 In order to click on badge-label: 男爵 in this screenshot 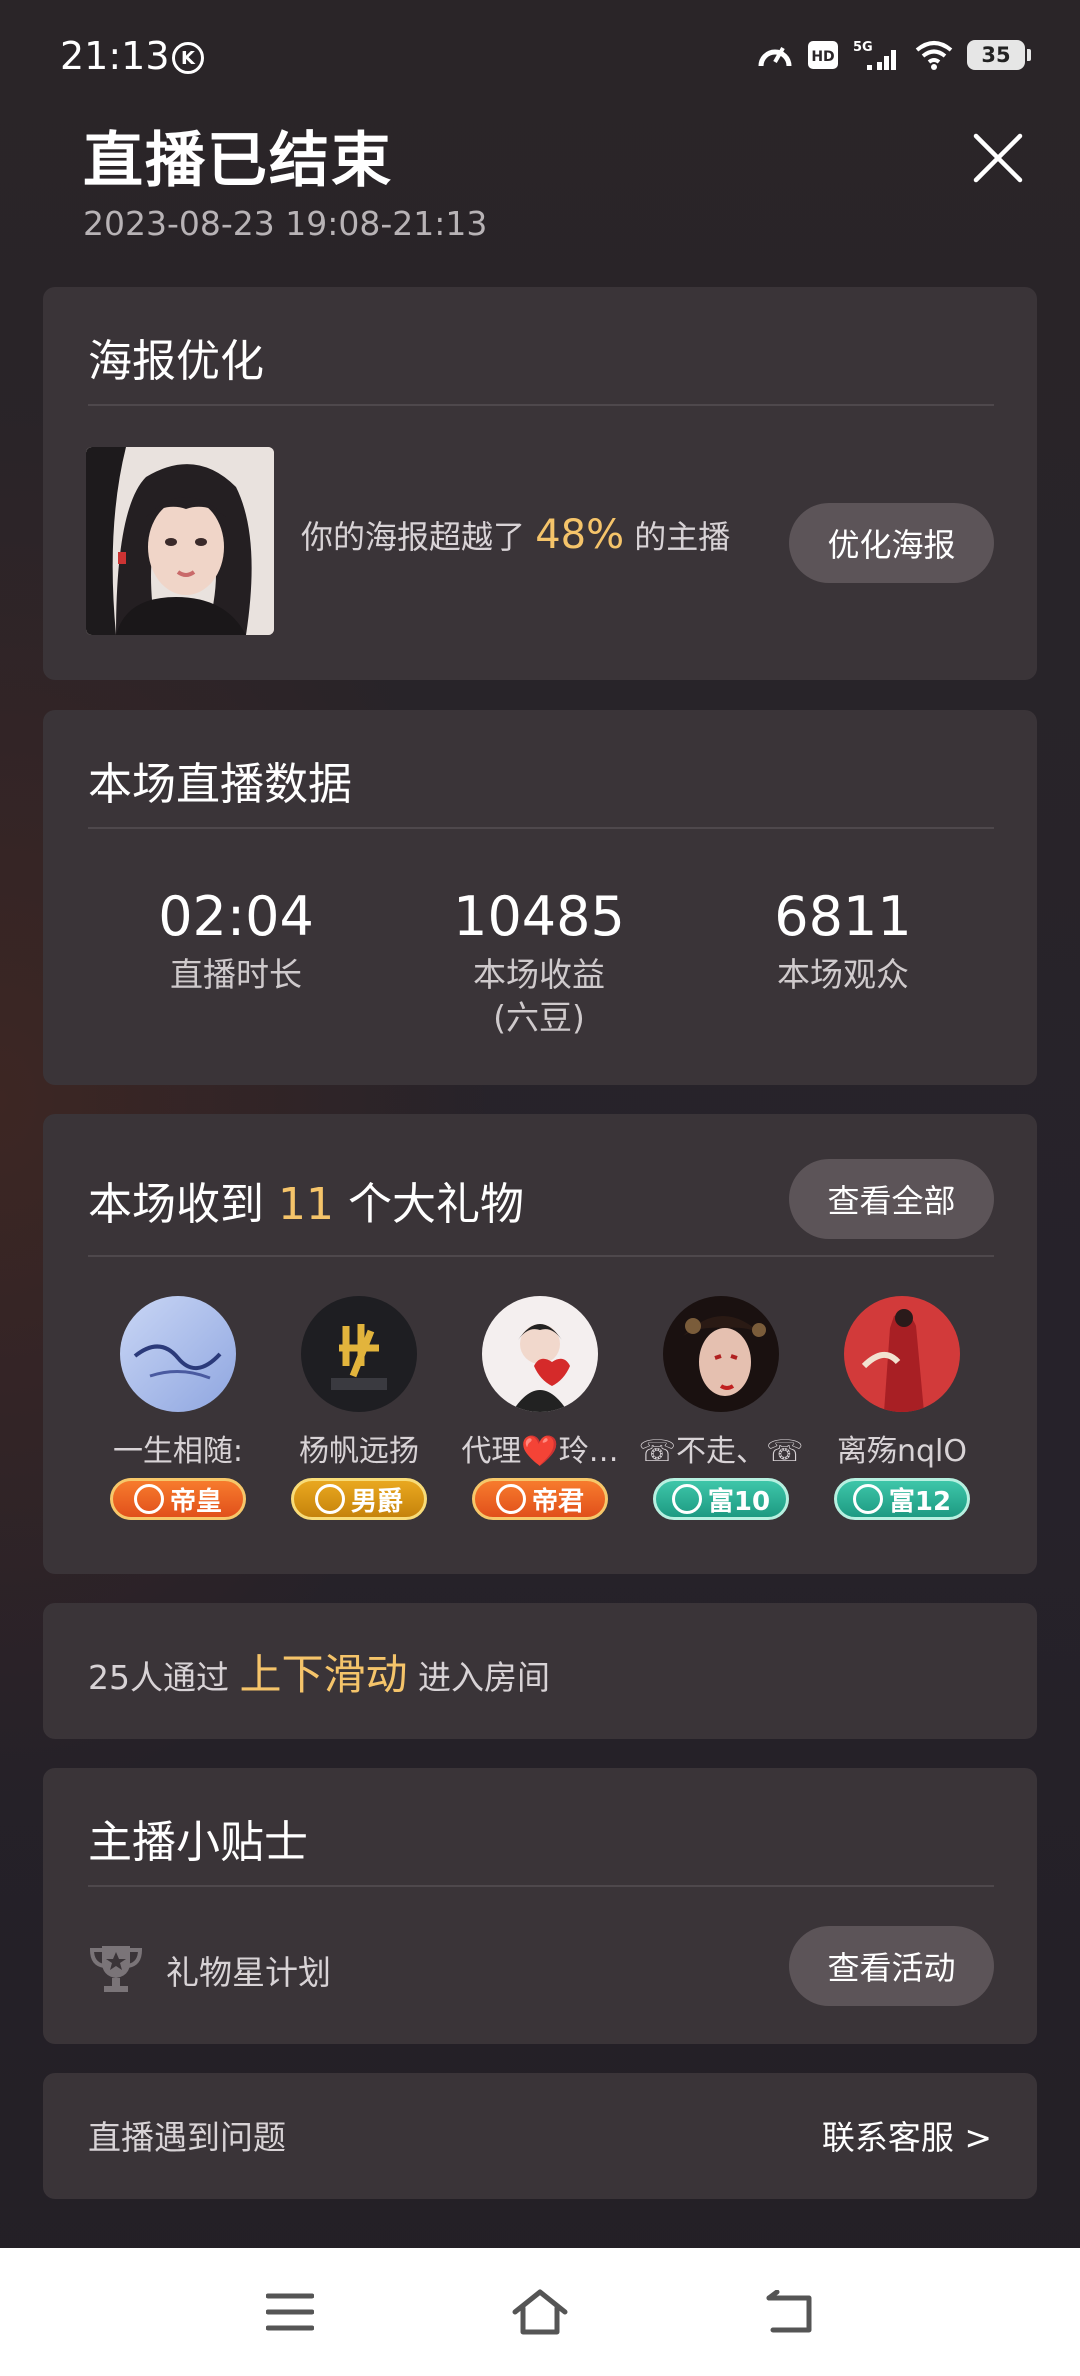, I will do `click(376, 1501)`.